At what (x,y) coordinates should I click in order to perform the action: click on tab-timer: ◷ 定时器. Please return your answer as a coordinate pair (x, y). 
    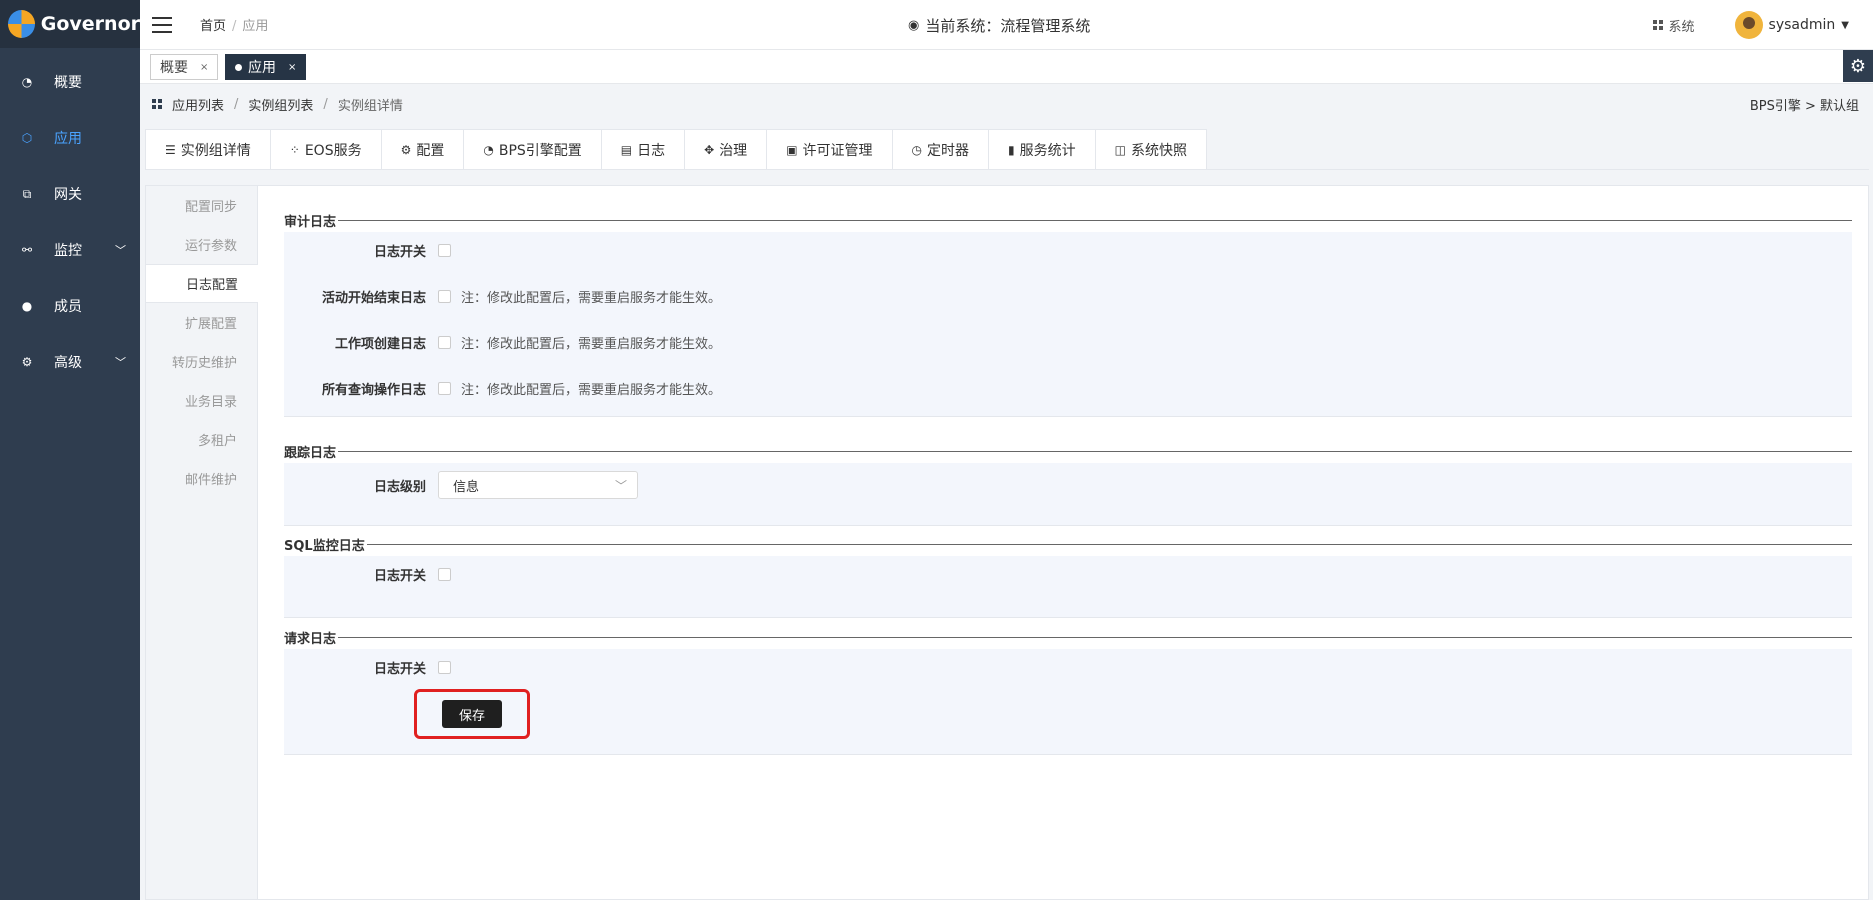
    Looking at the image, I should click on (941, 149).